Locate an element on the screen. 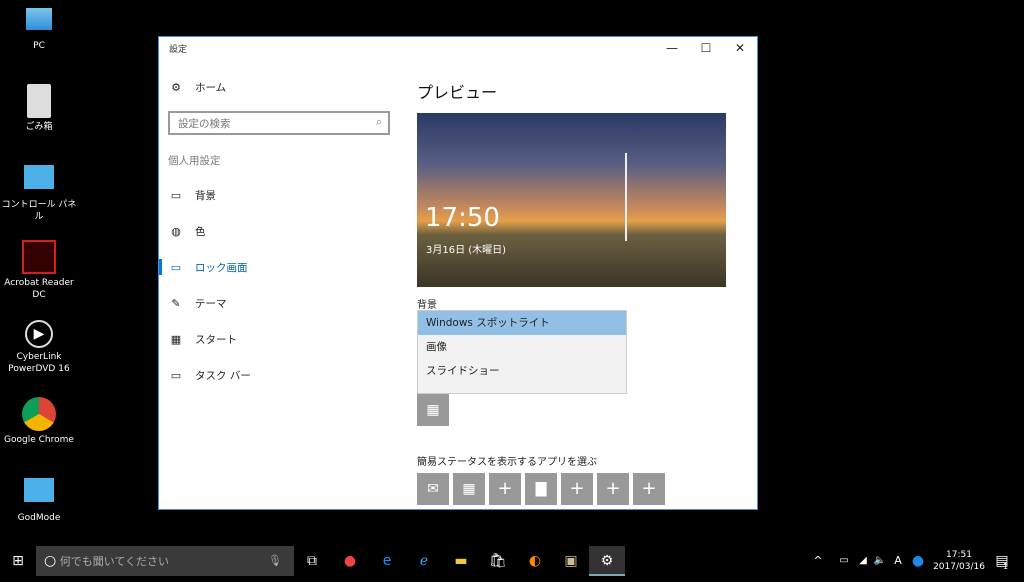 This screenshot has width=1024, height=582. sidebar-home: ⚙ ホーム is located at coordinates (197, 87).